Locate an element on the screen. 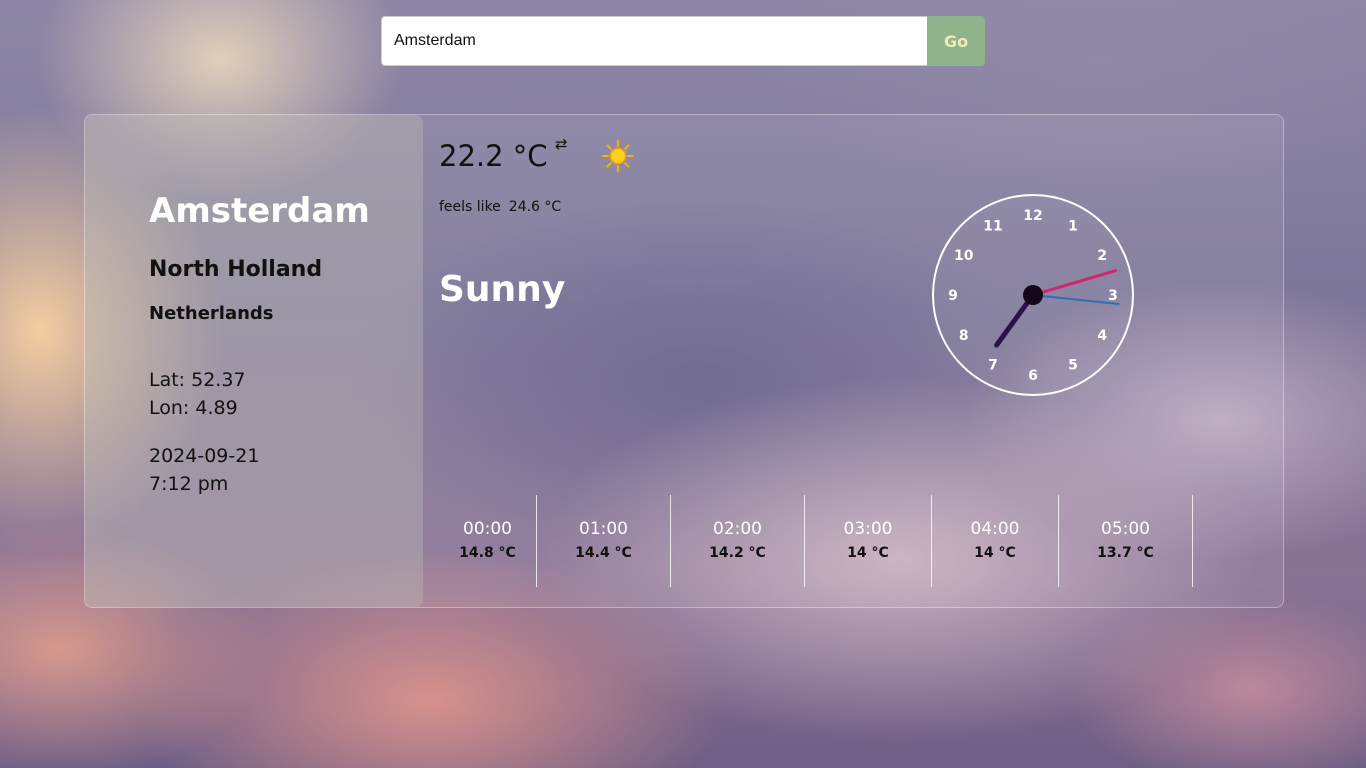  country-name: Netherlands is located at coordinates (211, 313).